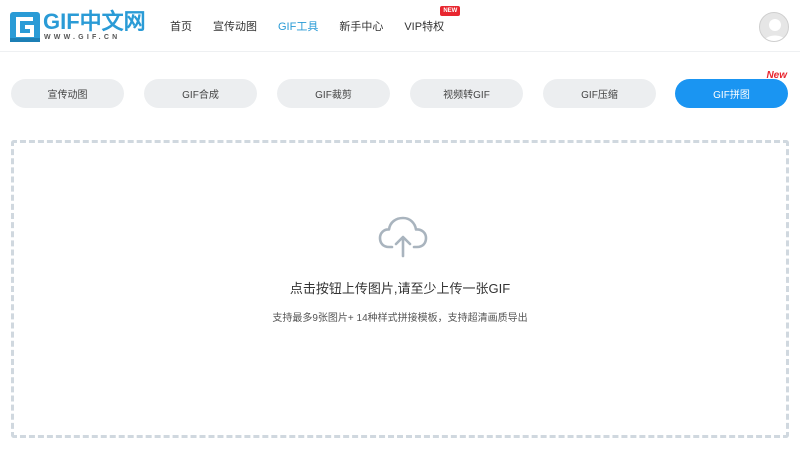 This screenshot has height=449, width=800. Describe the element at coordinates (775, 30) in the screenshot. I see `user-icon` at that location.